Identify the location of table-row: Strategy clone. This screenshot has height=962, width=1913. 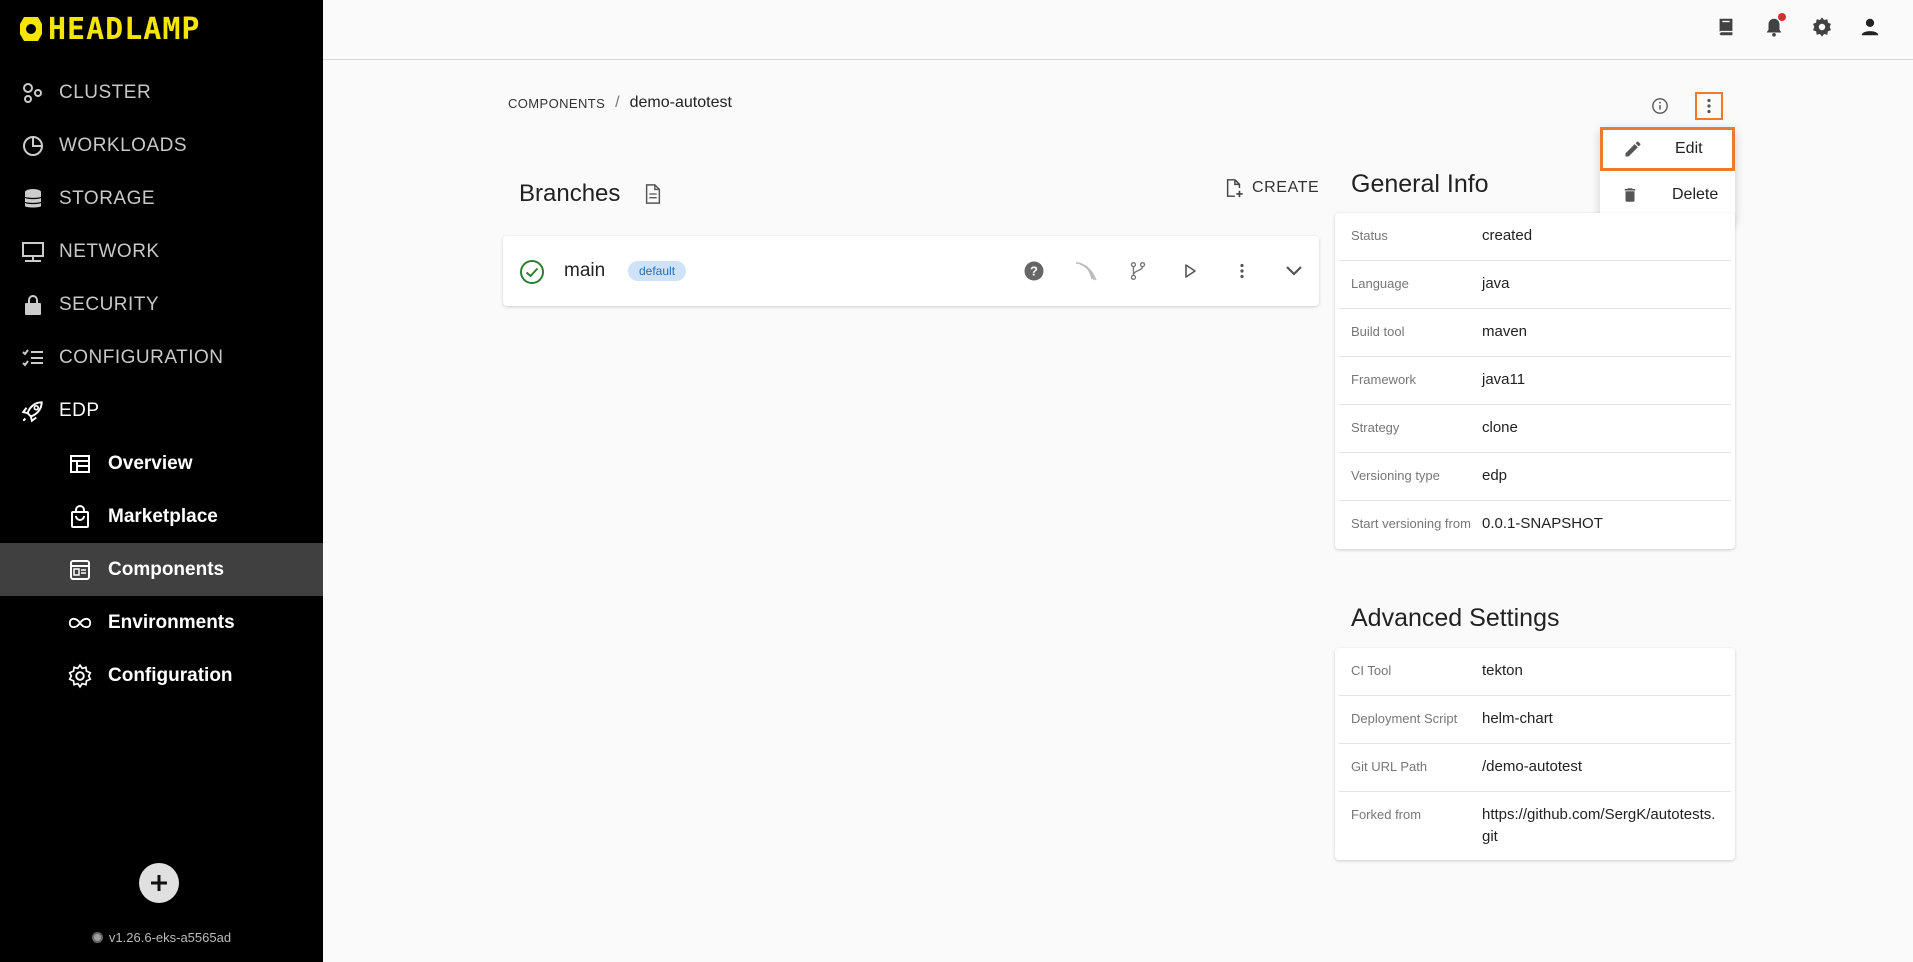
(1535, 429).